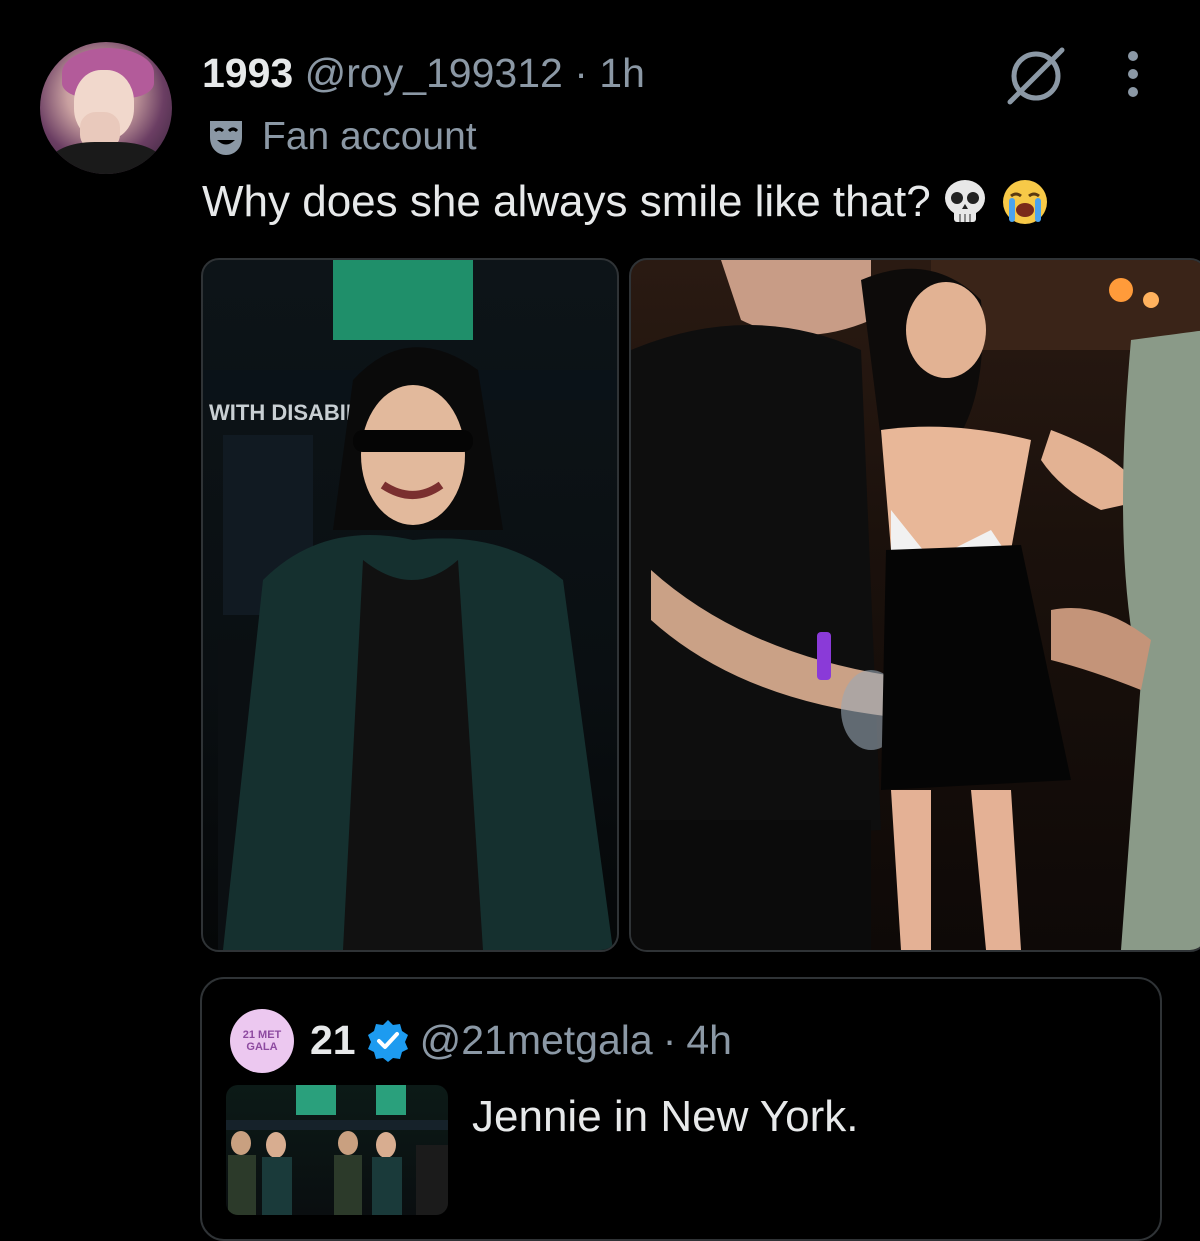  I want to click on verified-badge-icon, so click(387, 1041).